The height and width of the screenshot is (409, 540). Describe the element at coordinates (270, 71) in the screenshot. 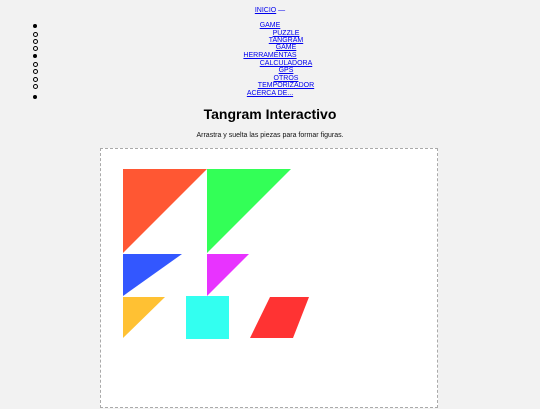

I see `submenu-item-gps: GPS` at that location.